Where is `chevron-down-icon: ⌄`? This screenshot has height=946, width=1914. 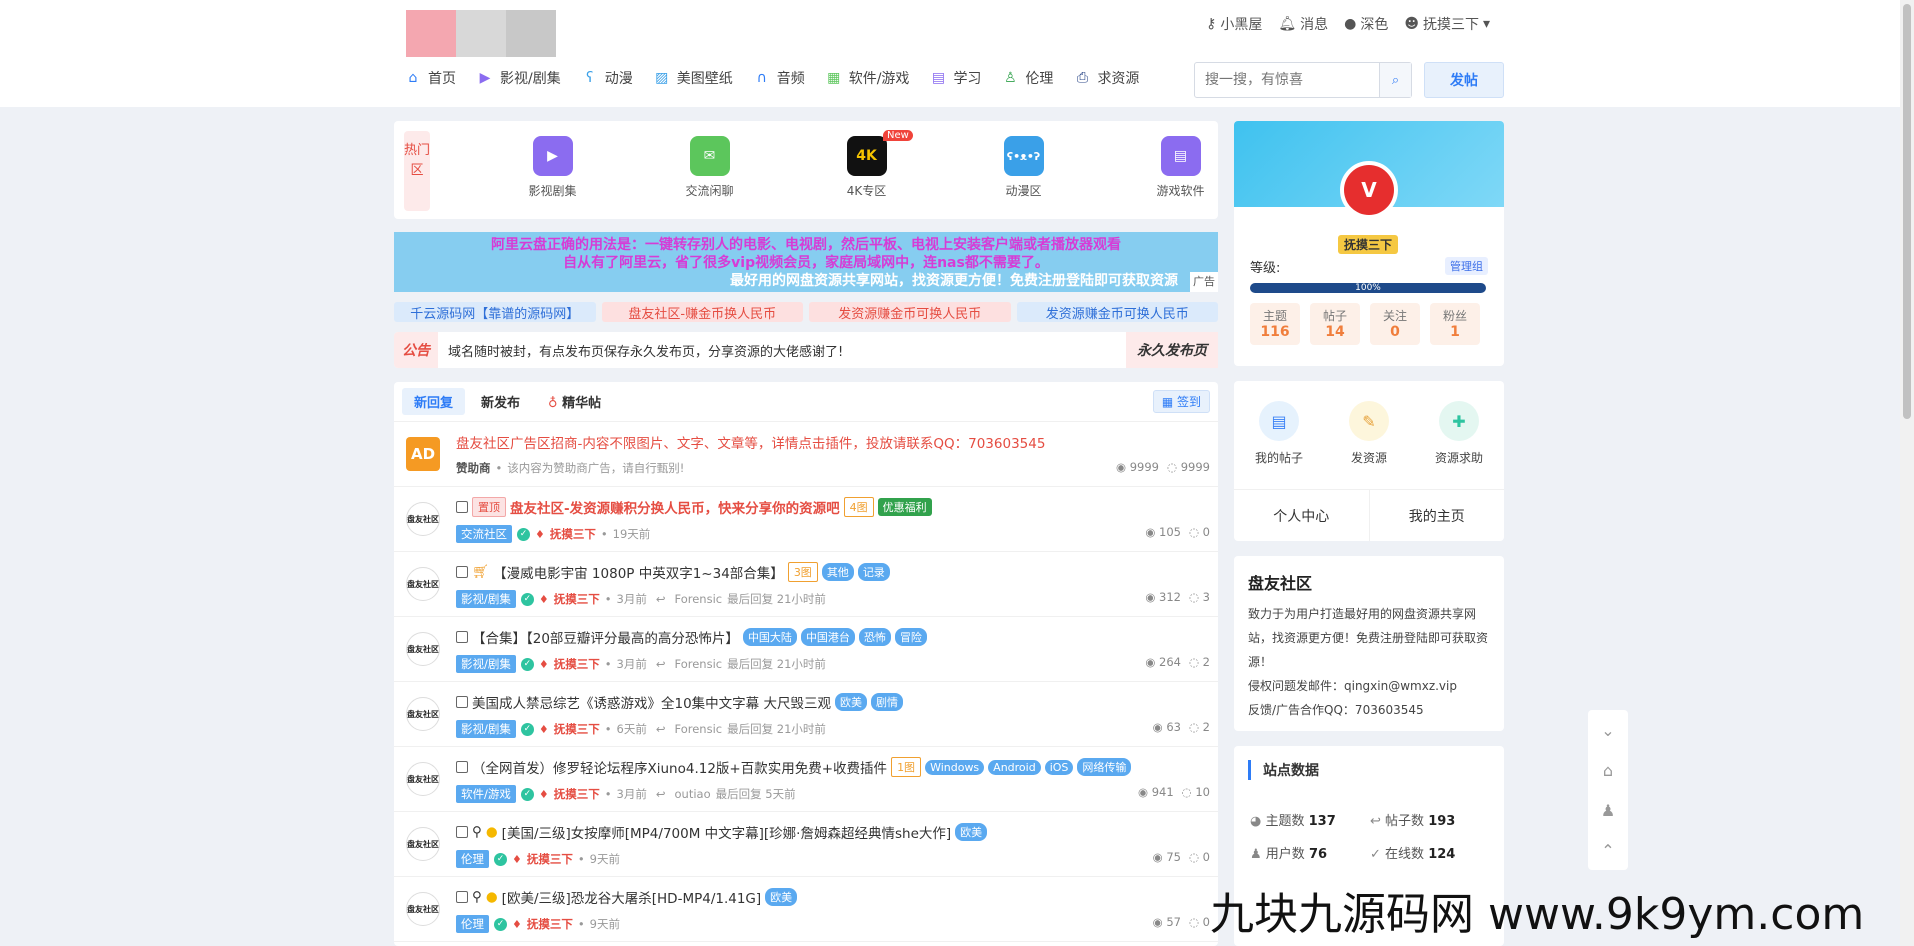
chevron-down-icon: ⌄ is located at coordinates (1607, 730).